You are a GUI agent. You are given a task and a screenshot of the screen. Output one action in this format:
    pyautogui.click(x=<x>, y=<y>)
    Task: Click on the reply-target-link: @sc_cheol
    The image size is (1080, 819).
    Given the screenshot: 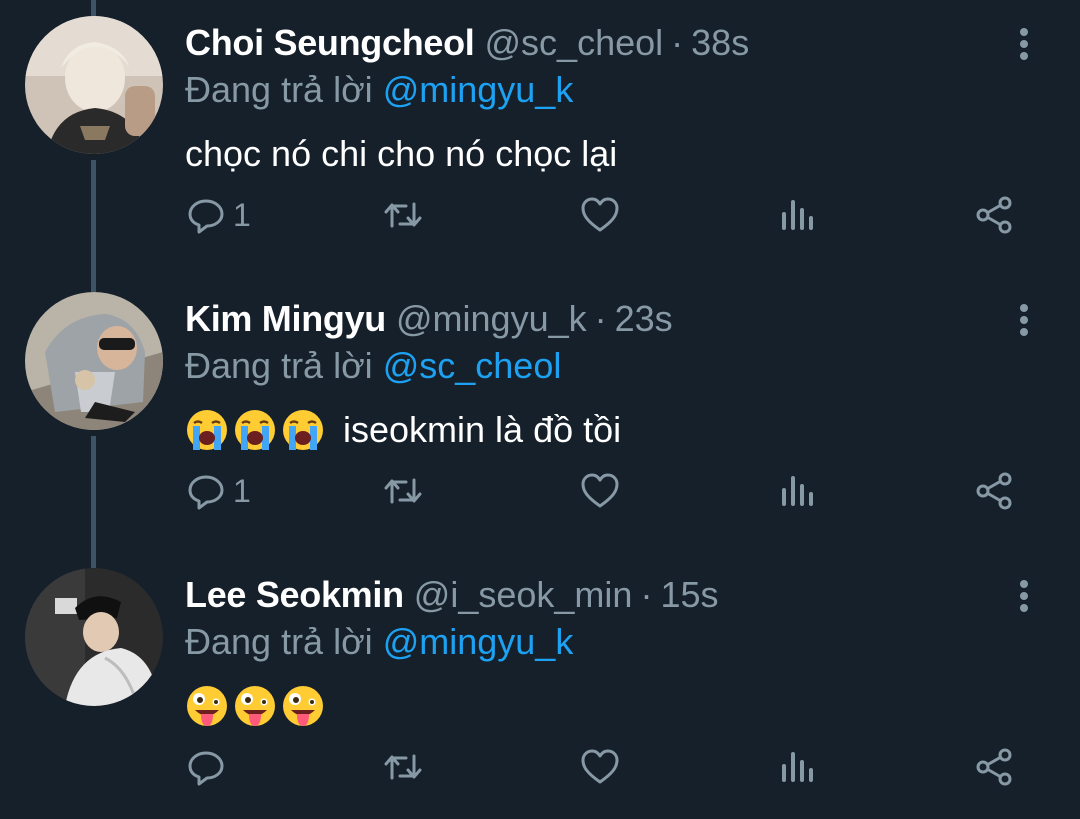 What is the action you would take?
    pyautogui.click(x=472, y=365)
    